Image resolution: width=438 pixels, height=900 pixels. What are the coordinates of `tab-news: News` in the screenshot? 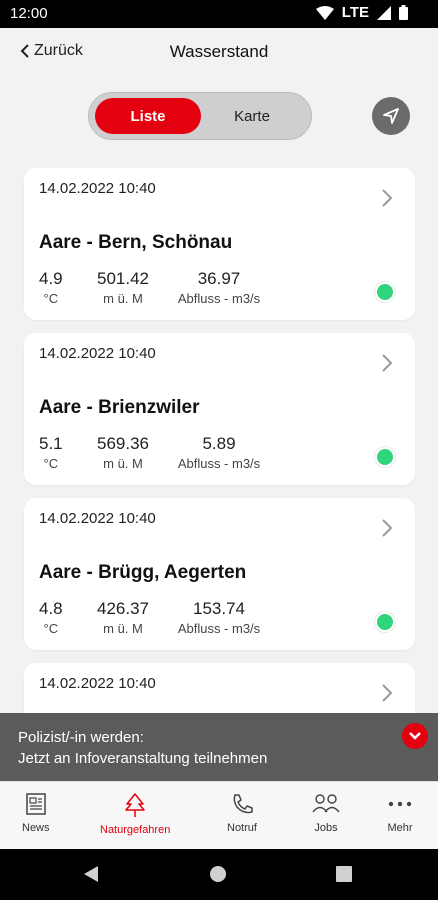 It's located at (36, 813).